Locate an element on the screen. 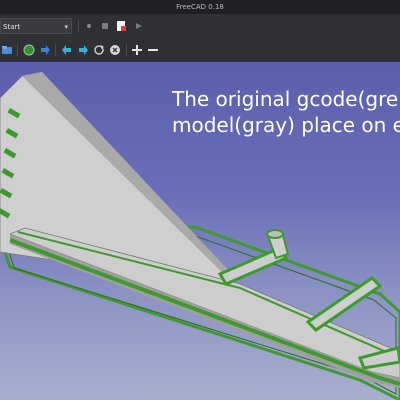 This screenshot has height=400, width=400. navigation-toolbar is located at coordinates (200, 50).